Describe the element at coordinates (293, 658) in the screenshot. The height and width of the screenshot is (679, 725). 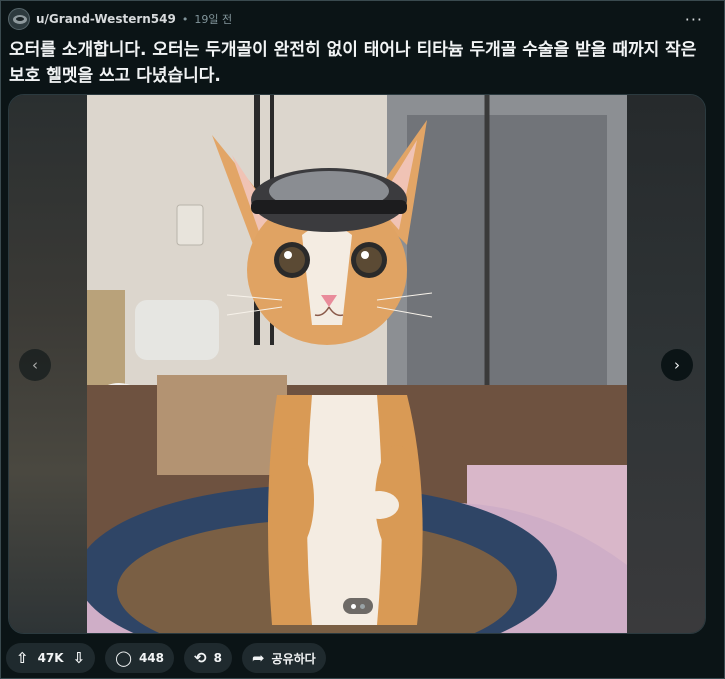
I see `share-label: 공유하다` at that location.